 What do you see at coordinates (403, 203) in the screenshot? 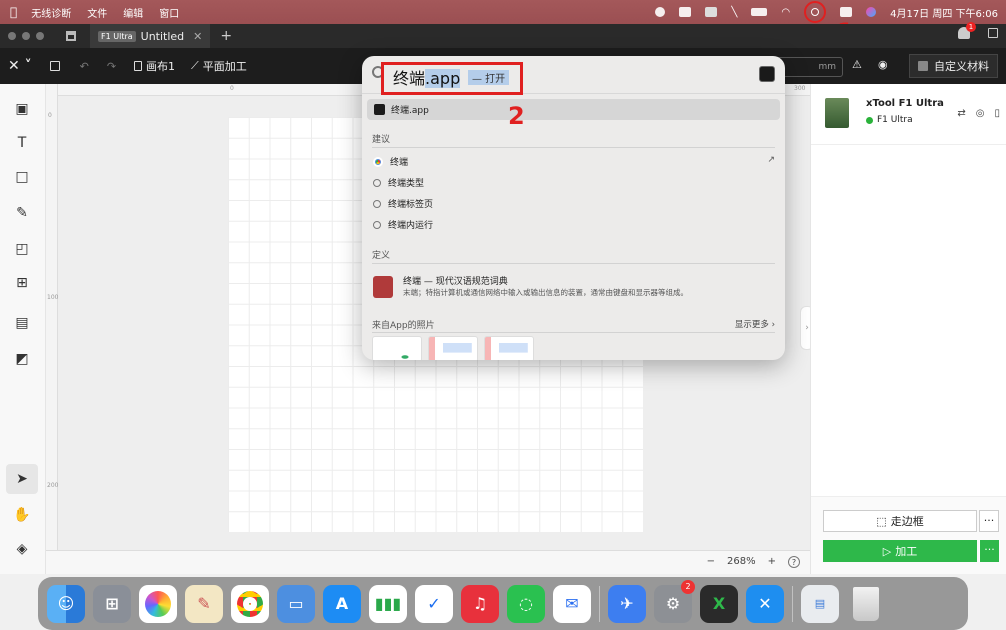
I see `suggestion-item: 终端标签页` at bounding box center [403, 203].